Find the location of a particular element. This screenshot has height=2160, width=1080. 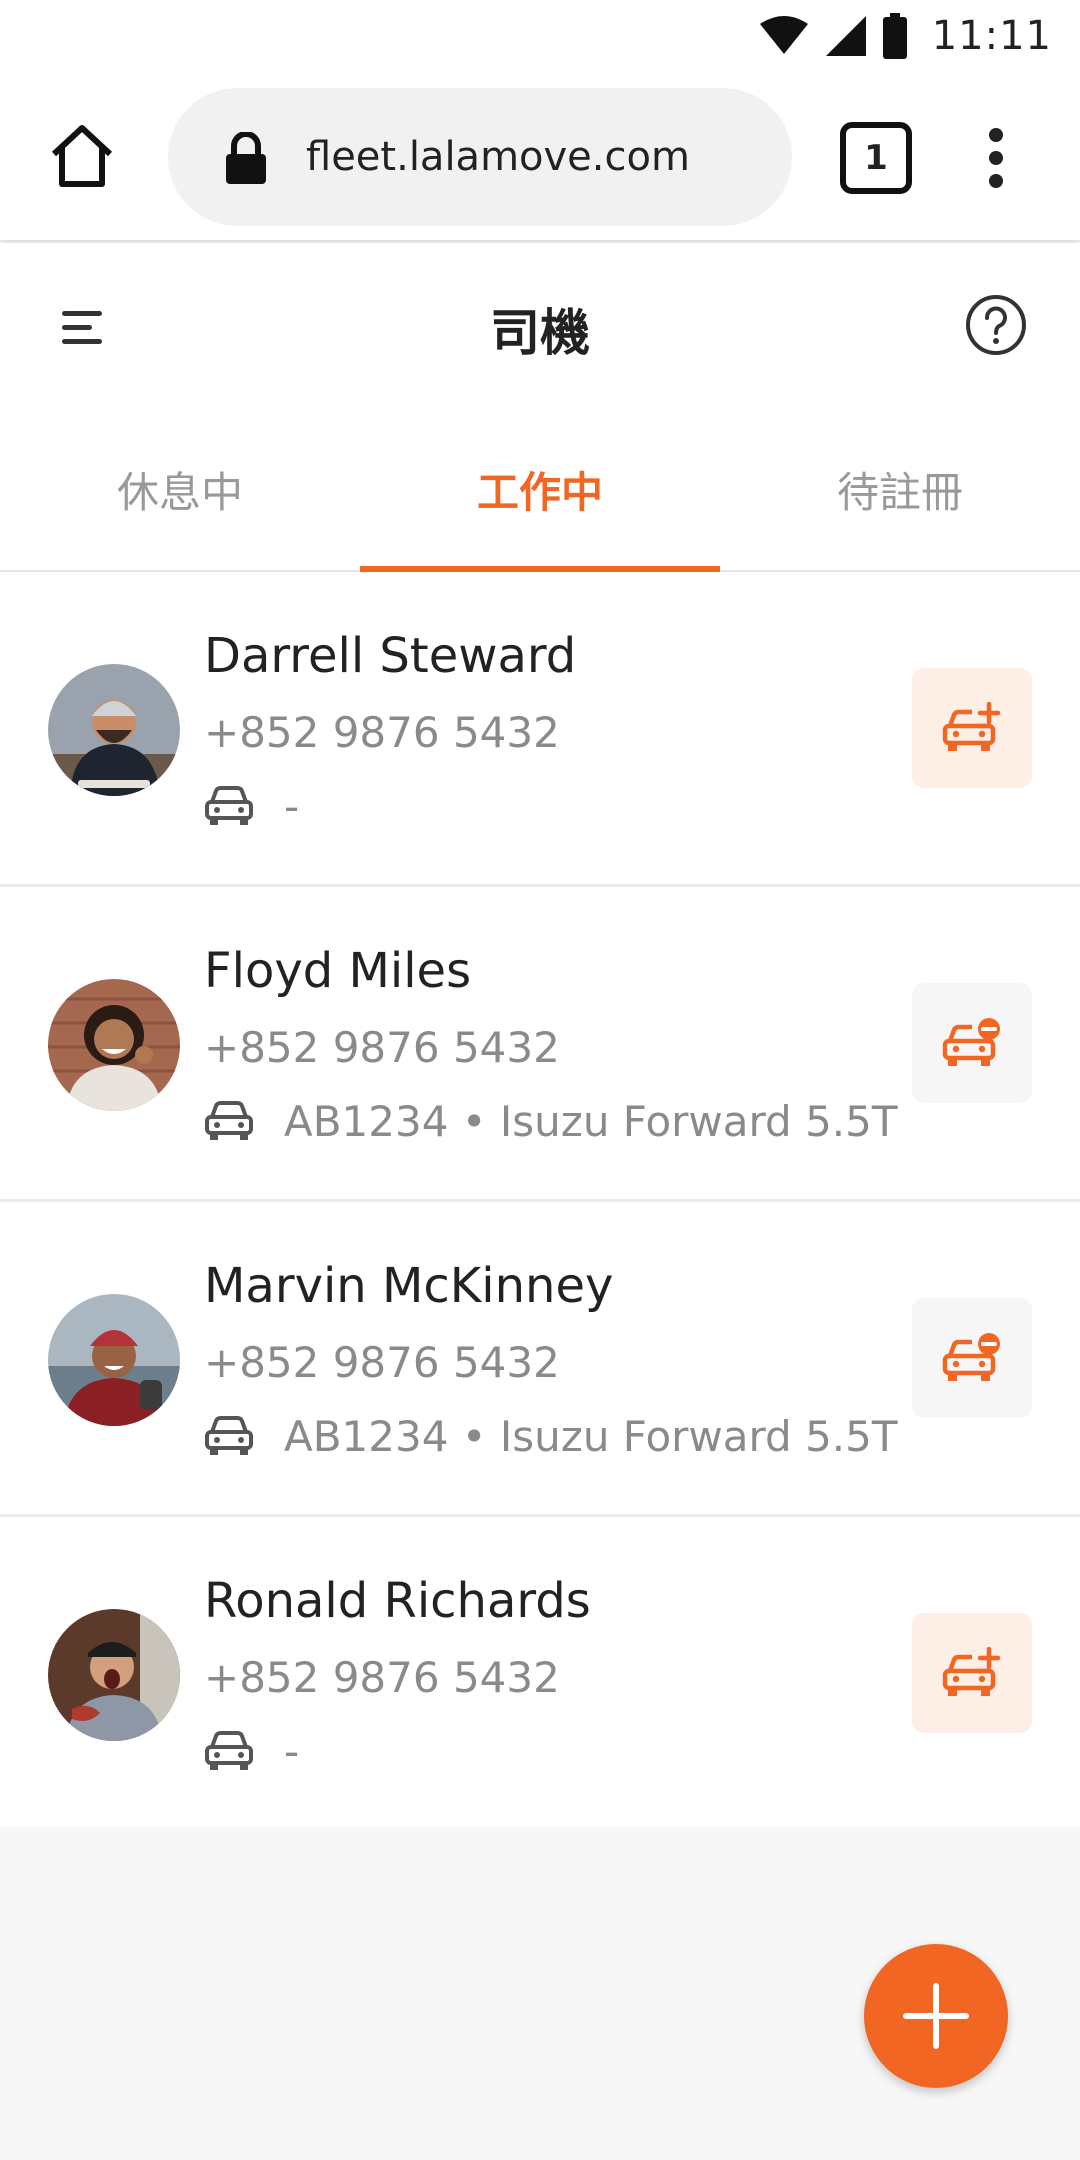

add-driver-button is located at coordinates (936, 2016).